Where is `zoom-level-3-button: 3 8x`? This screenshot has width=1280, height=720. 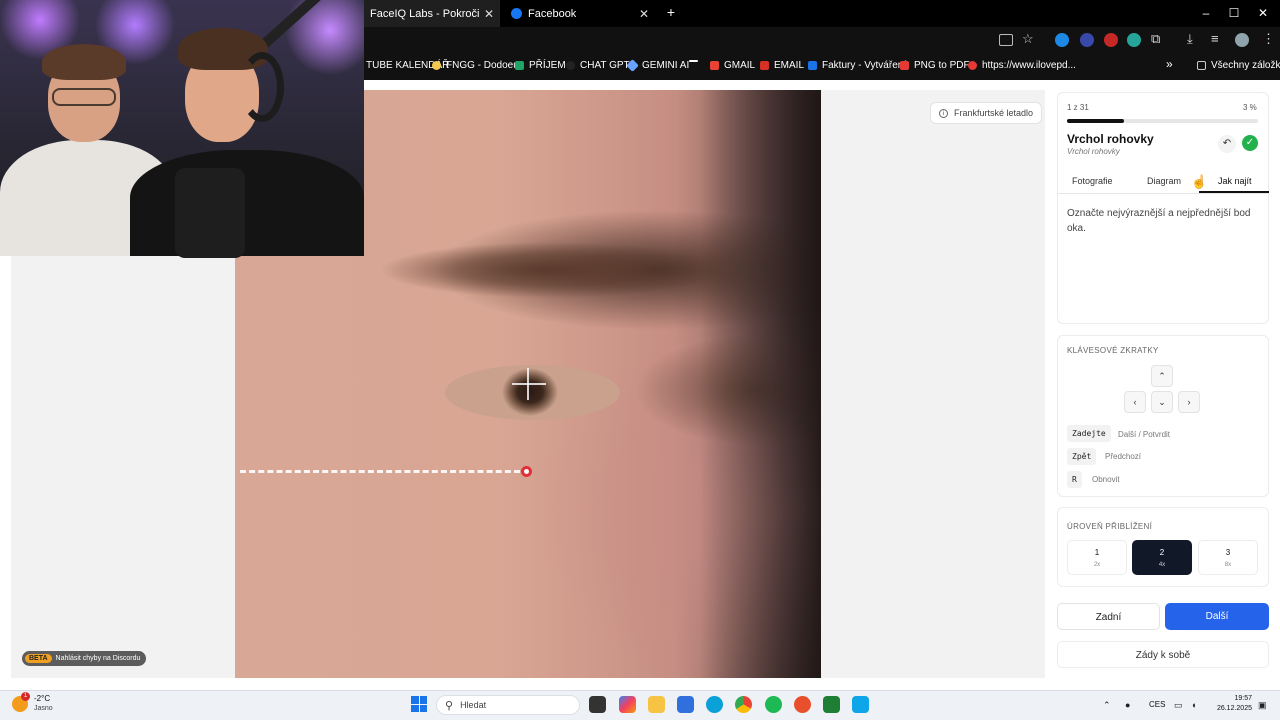 zoom-level-3-button: 3 8x is located at coordinates (1228, 557).